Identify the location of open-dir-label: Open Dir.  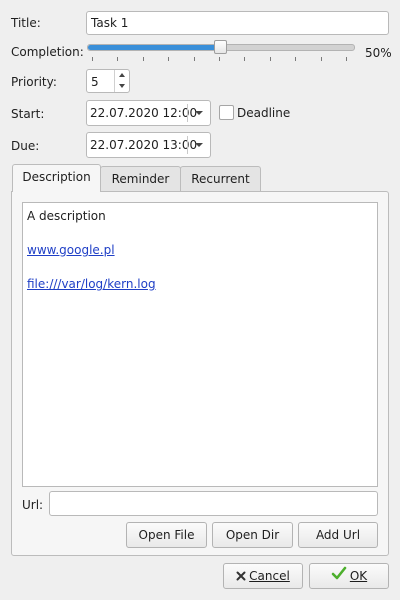
(252, 535).